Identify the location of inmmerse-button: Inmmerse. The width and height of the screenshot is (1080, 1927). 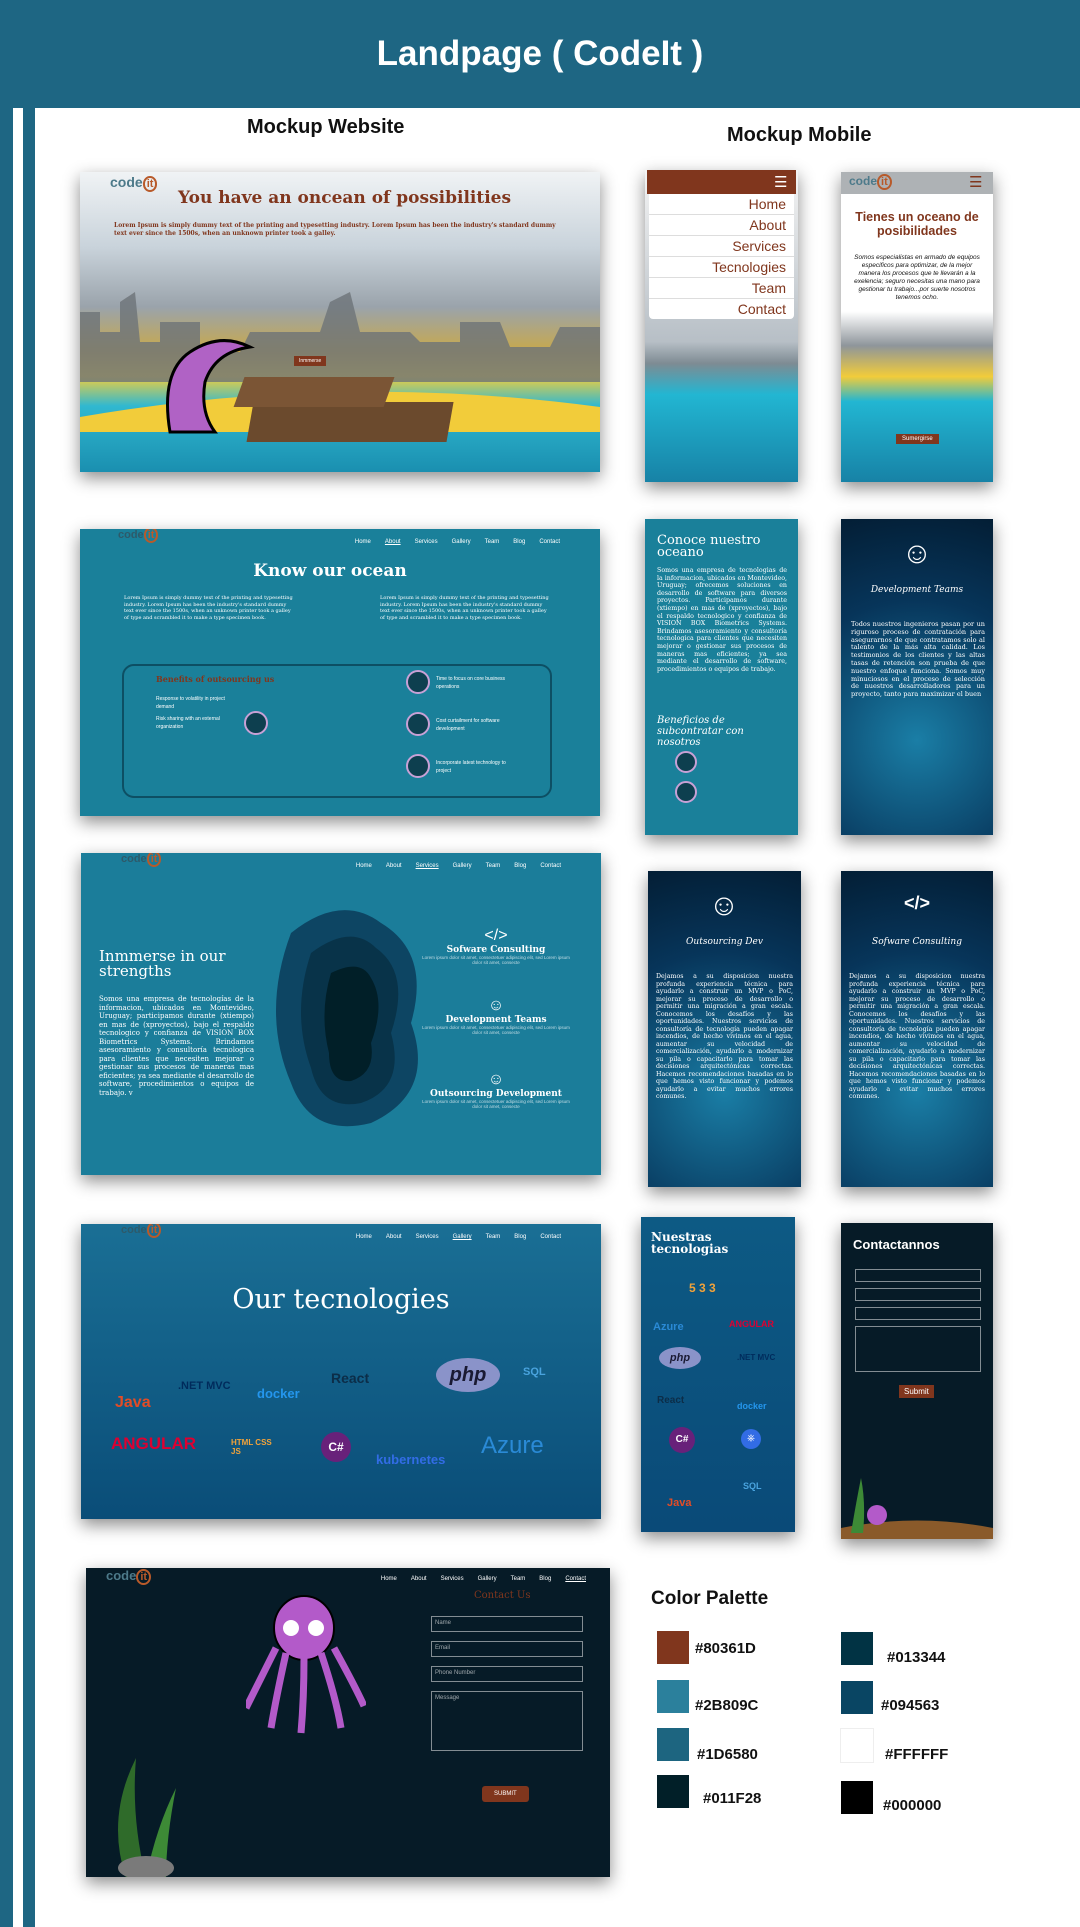
(310, 361).